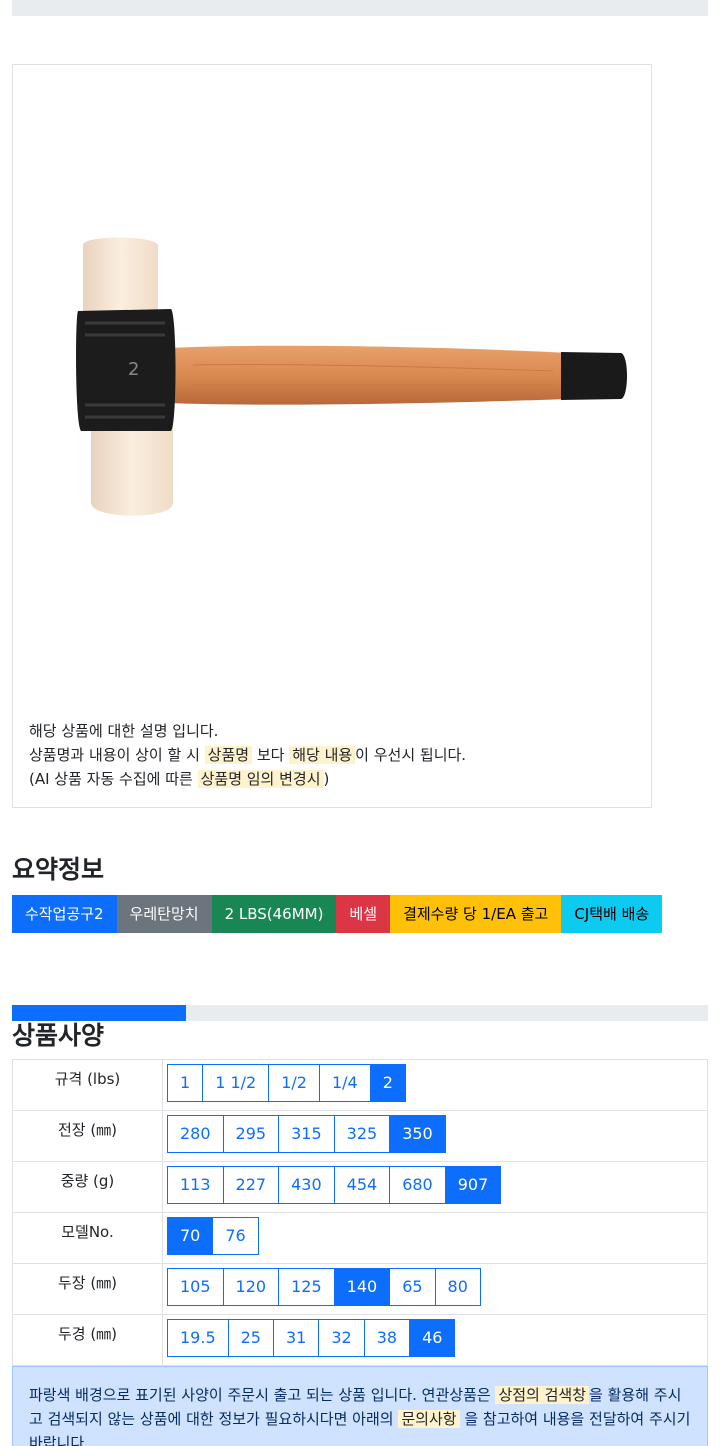 This screenshot has height=1446, width=720. I want to click on spec-values: 280 295 315 325 350, so click(435, 1136).